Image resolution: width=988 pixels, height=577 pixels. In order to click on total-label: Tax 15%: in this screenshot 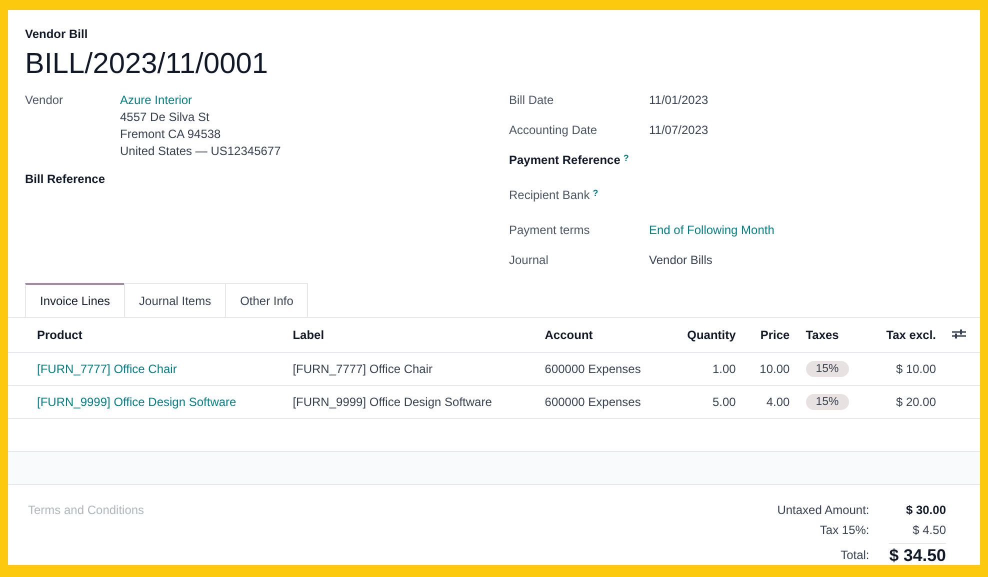, I will do `click(844, 530)`.